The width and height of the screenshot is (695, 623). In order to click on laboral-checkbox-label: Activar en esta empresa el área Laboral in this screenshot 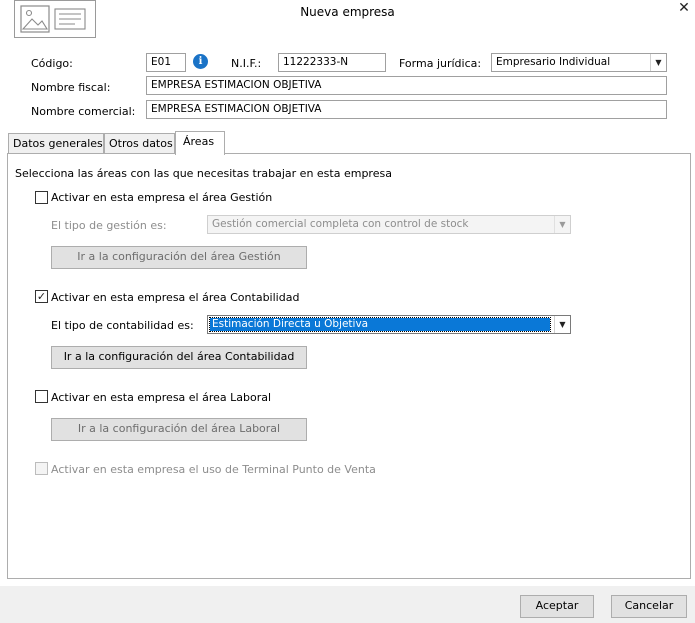, I will do `click(161, 397)`.